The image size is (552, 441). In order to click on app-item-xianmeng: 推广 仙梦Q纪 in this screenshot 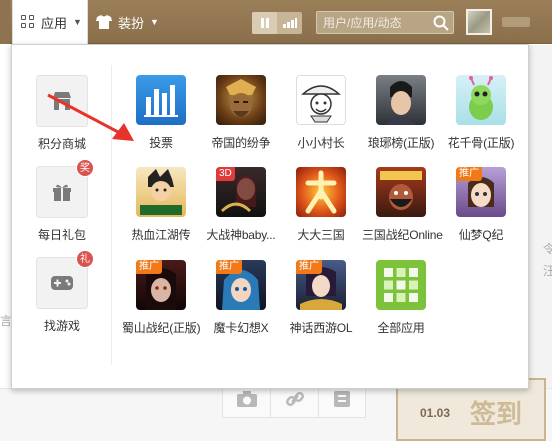, I will do `click(481, 205)`.